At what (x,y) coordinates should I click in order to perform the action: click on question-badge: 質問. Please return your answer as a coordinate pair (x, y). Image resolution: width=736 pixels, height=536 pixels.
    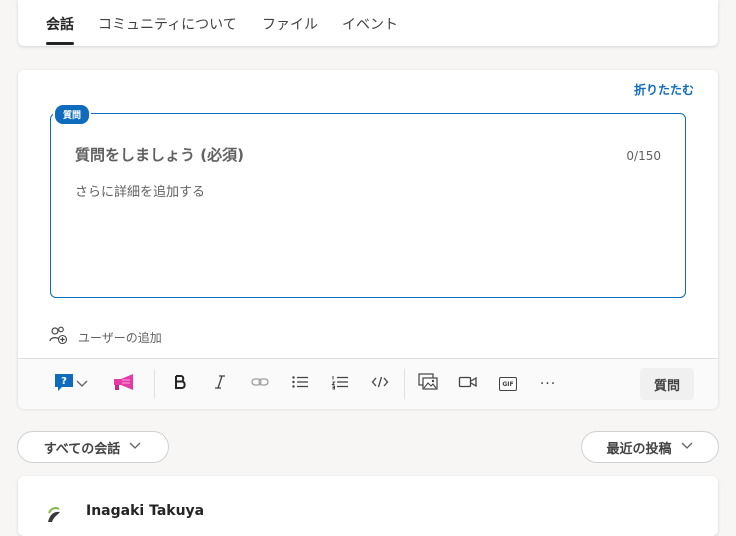
    Looking at the image, I should click on (72, 114).